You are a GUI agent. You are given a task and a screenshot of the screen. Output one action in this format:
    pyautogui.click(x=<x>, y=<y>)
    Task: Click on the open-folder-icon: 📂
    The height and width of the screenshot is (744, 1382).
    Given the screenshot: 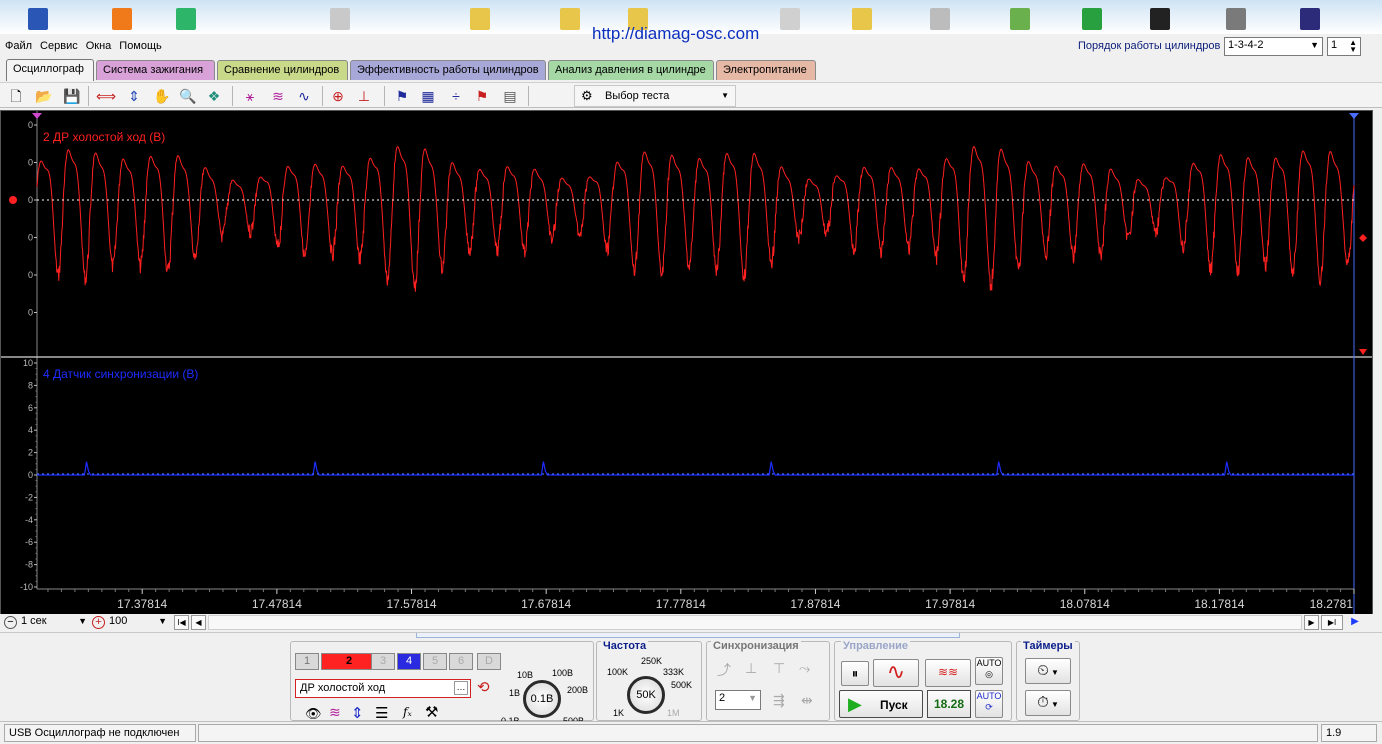 What is the action you would take?
    pyautogui.click(x=44, y=96)
    